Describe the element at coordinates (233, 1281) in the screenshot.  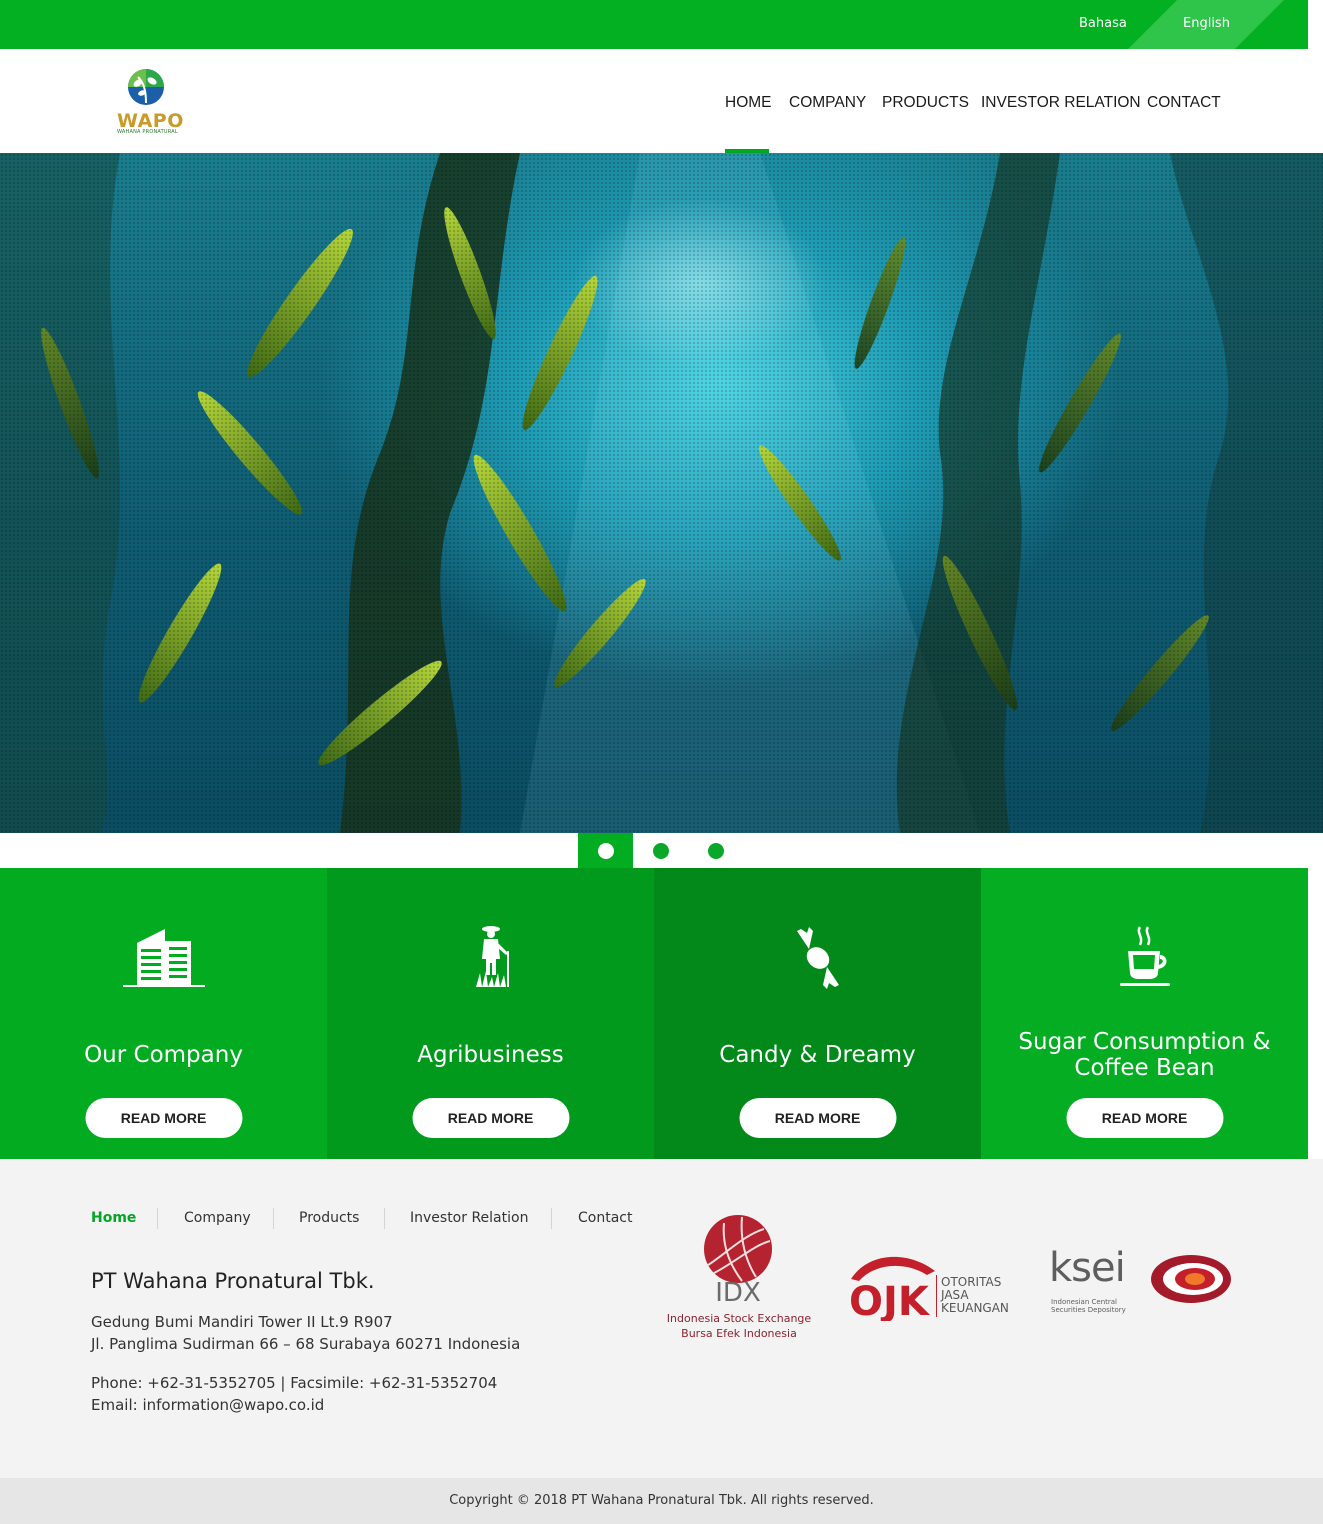
I see `footer-company-name: PT Wahana Pronatural Tbk.` at that location.